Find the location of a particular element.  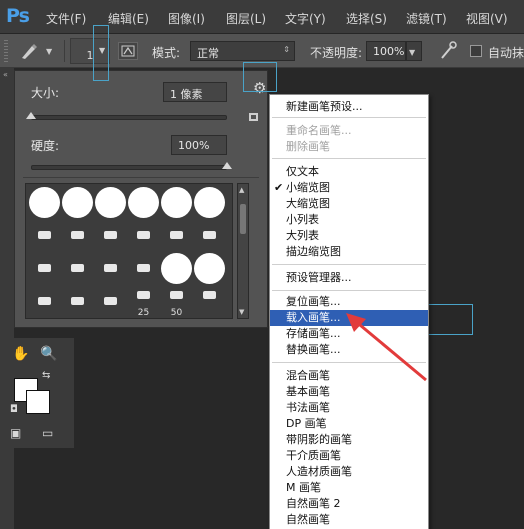

size-label: 大小: is located at coordinates (45, 93).